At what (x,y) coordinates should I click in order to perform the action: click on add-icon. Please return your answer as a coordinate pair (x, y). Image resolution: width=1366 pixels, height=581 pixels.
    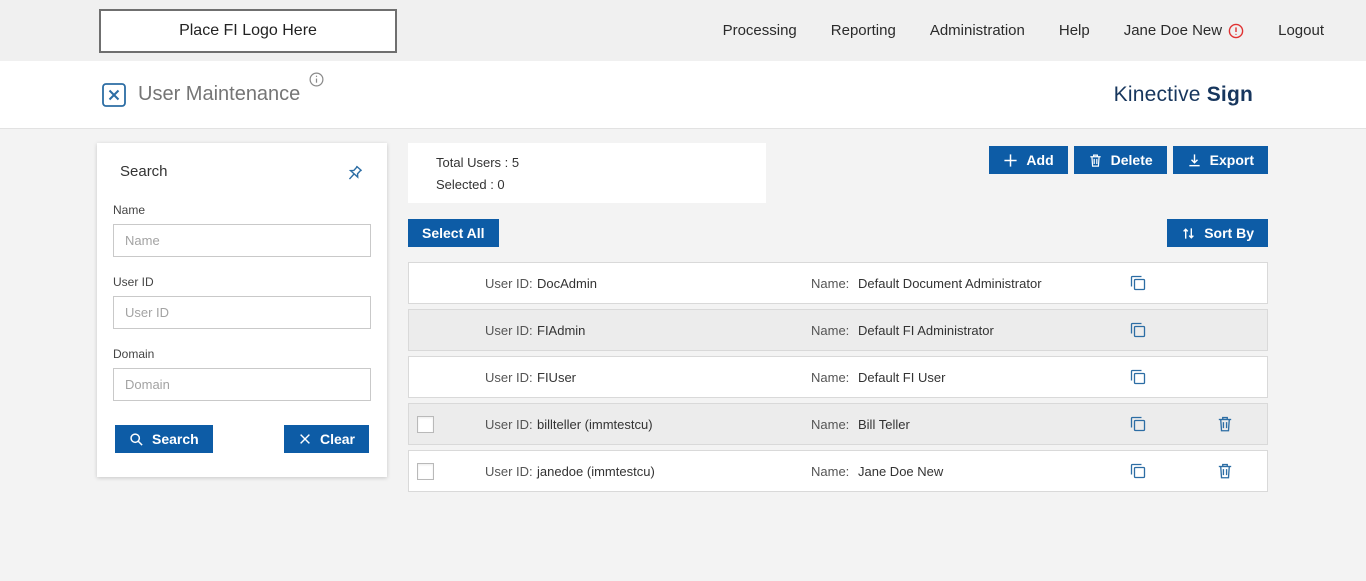
    Looking at the image, I should click on (1010, 160).